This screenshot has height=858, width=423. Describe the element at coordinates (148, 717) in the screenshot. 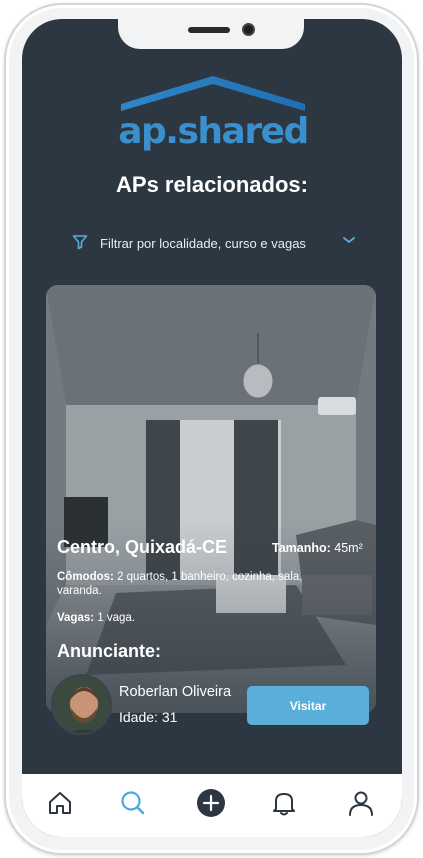

I see `advertiser-age: Idade: 31` at that location.